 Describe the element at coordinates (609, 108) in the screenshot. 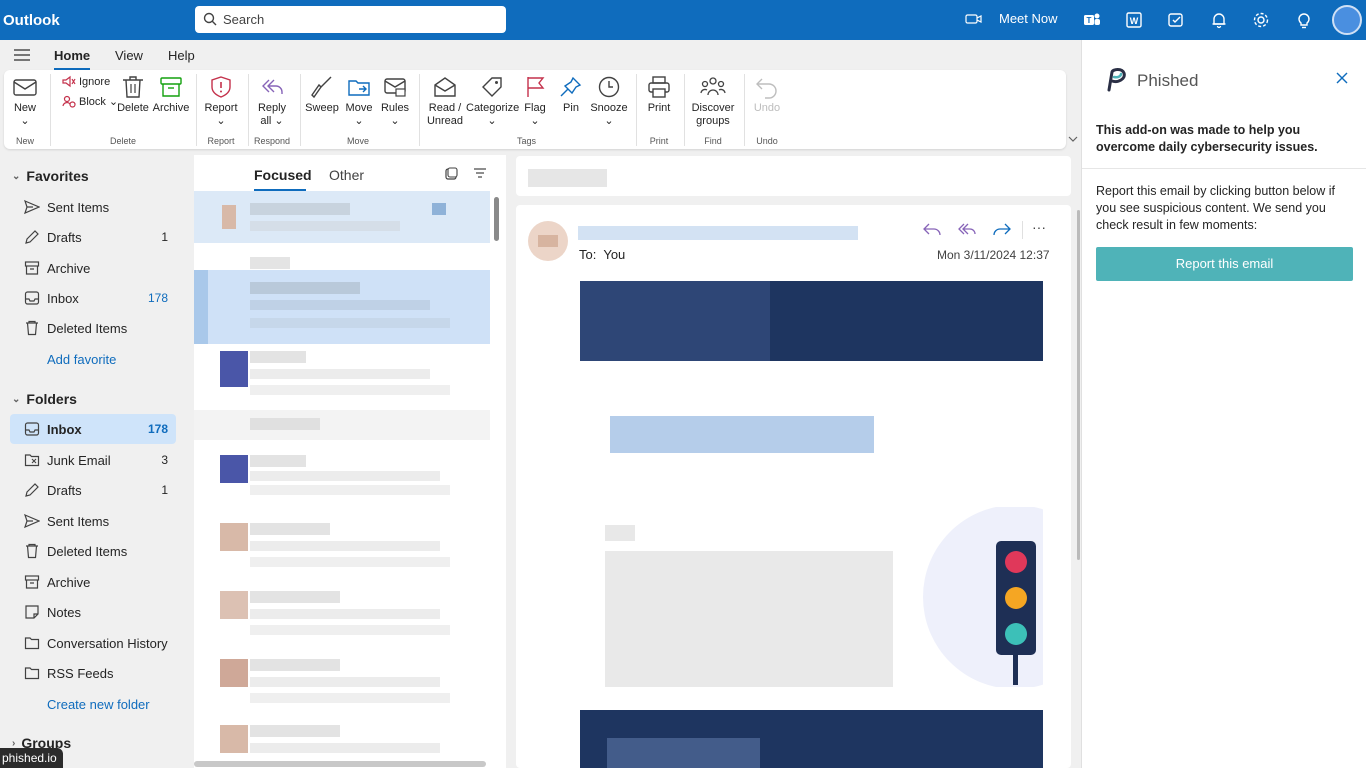

I see `snooze-label: Snooze` at that location.